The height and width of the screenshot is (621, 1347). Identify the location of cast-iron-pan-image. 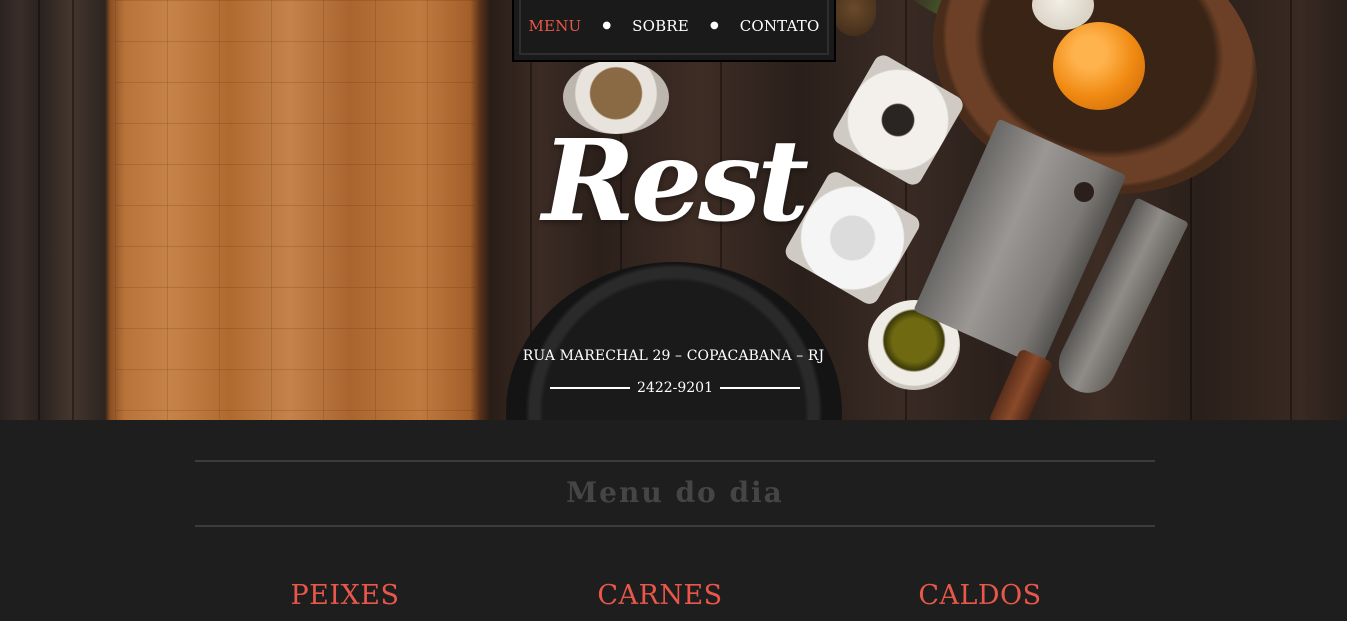
(674, 341).